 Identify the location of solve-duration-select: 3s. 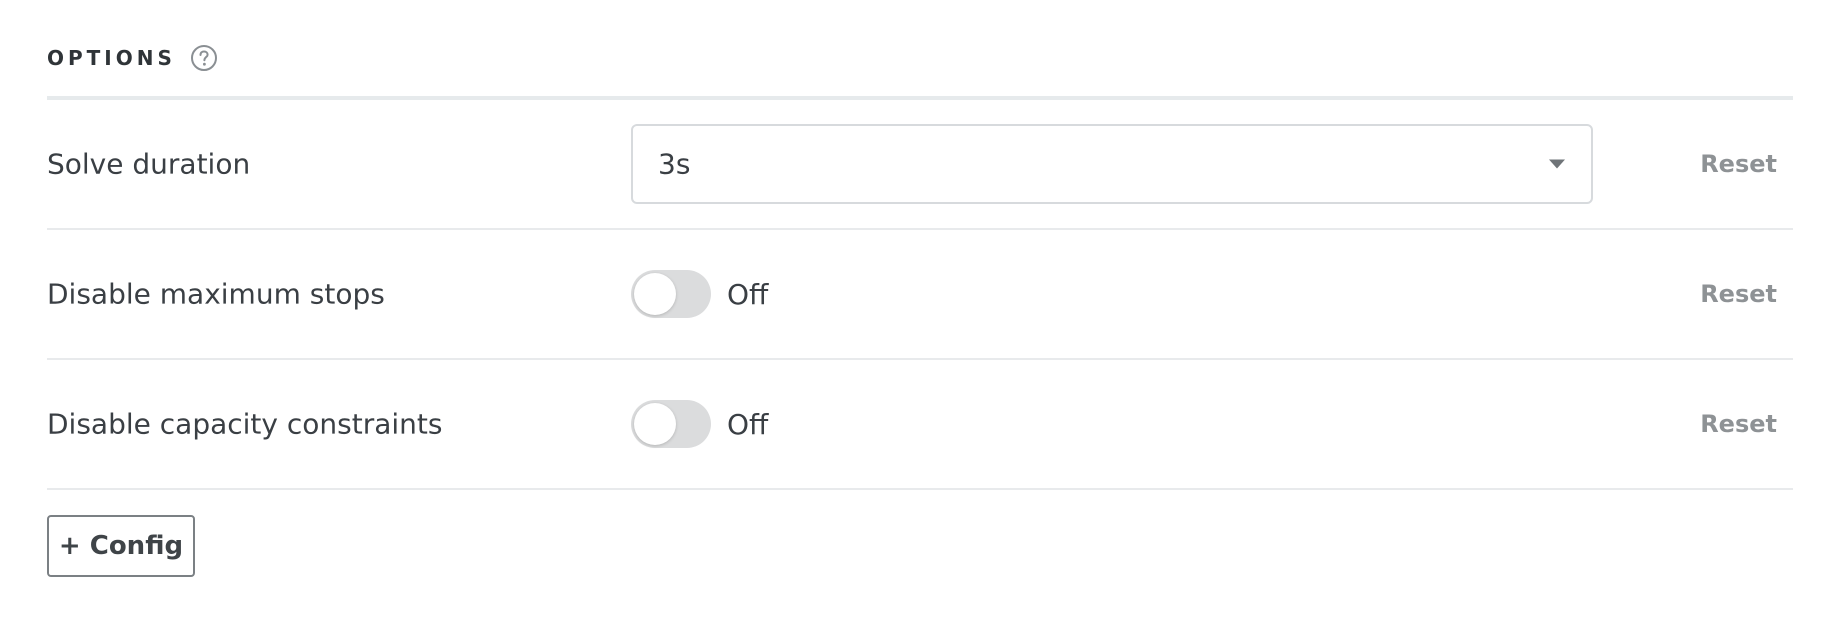
(1112, 164).